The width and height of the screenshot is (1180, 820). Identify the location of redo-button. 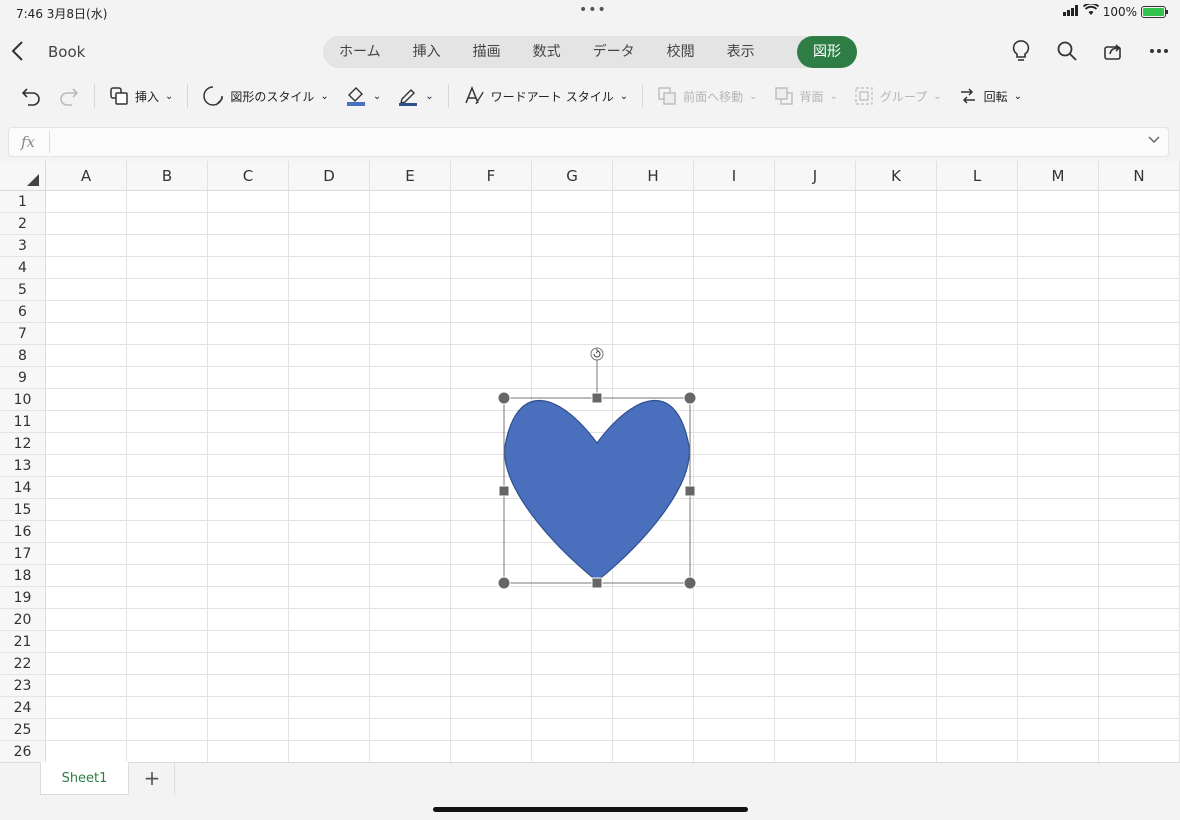
(69, 96).